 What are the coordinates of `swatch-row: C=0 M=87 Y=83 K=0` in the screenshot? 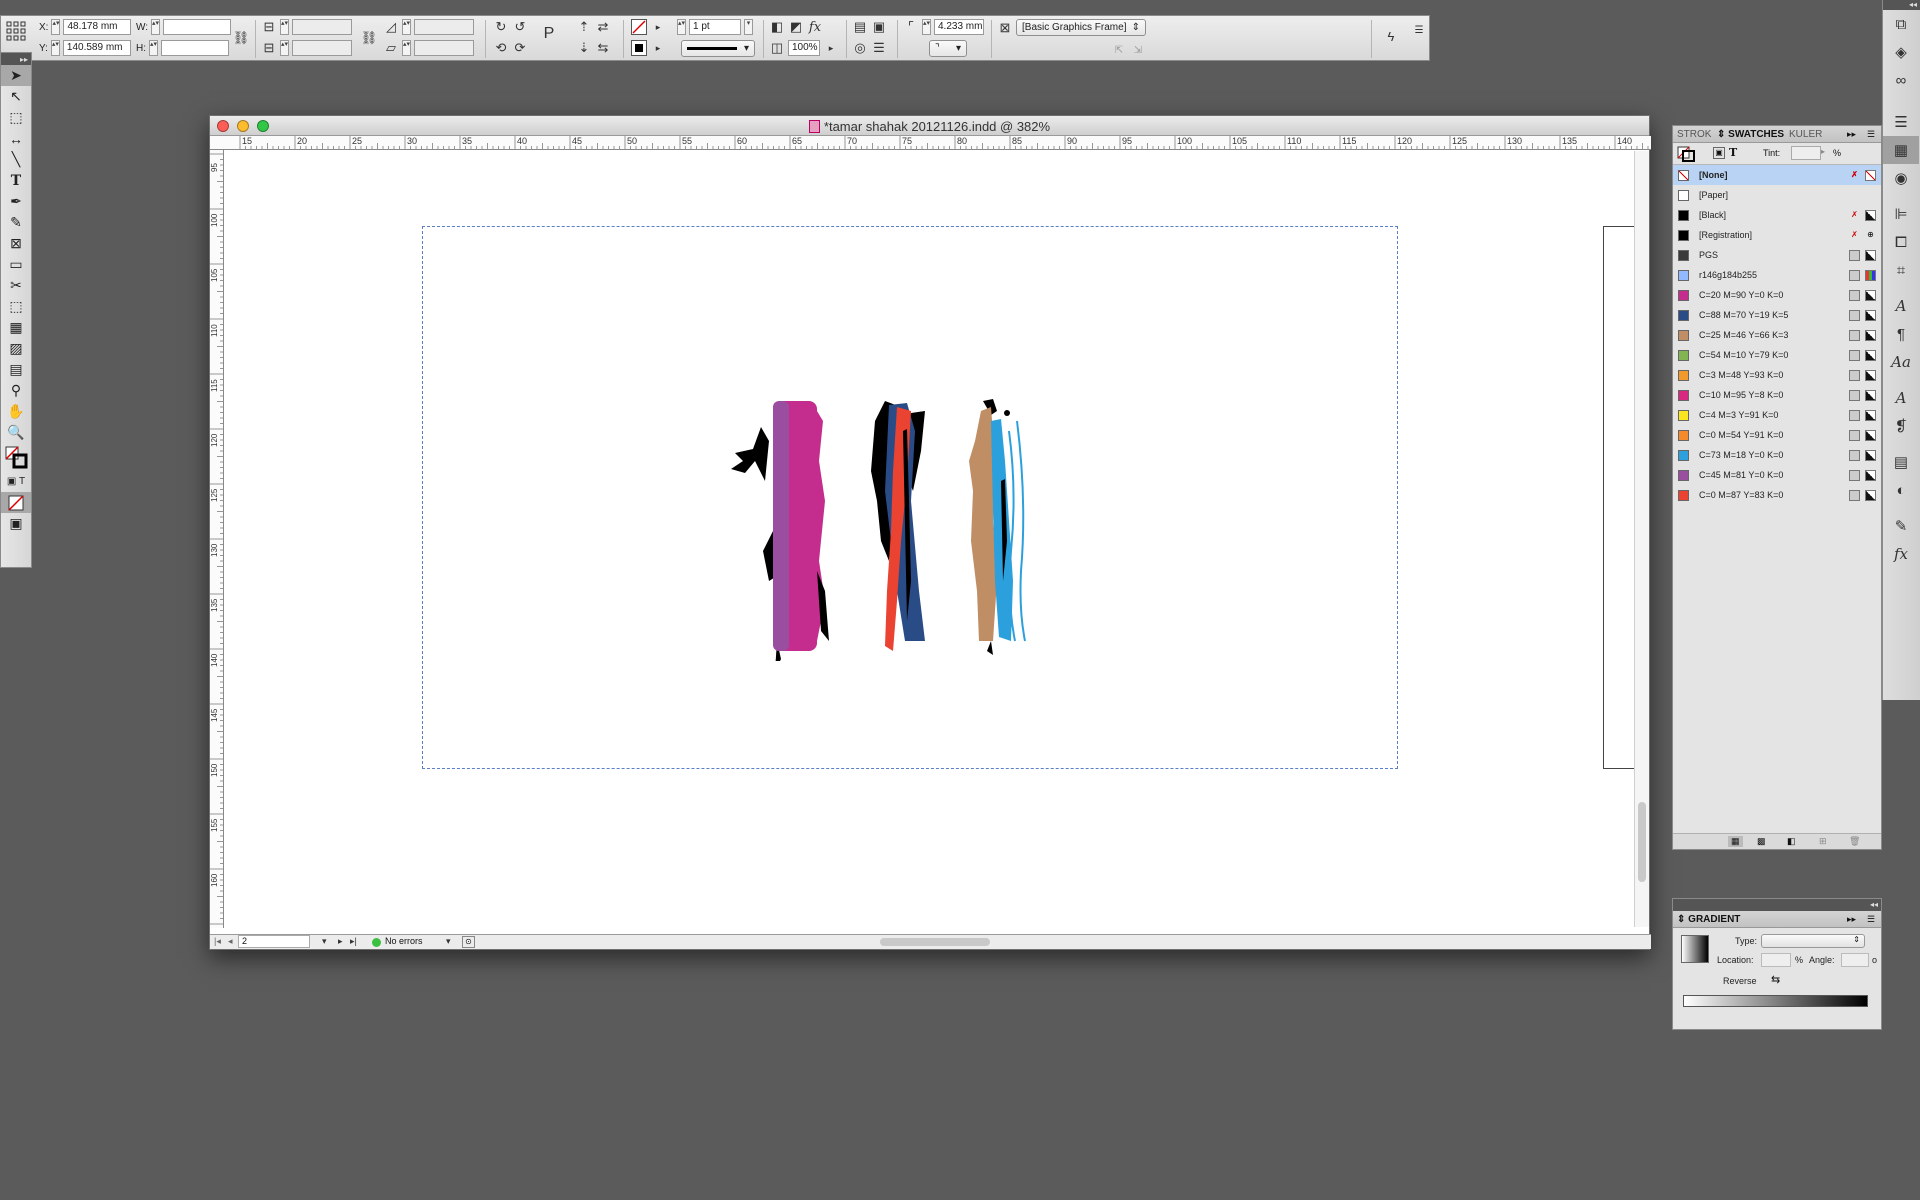 It's located at (1777, 495).